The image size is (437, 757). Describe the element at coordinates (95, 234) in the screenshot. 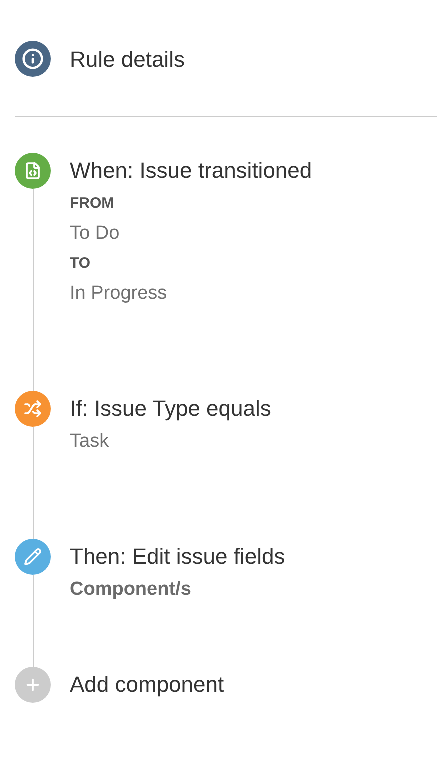

I see `detail-value: To Do` at that location.